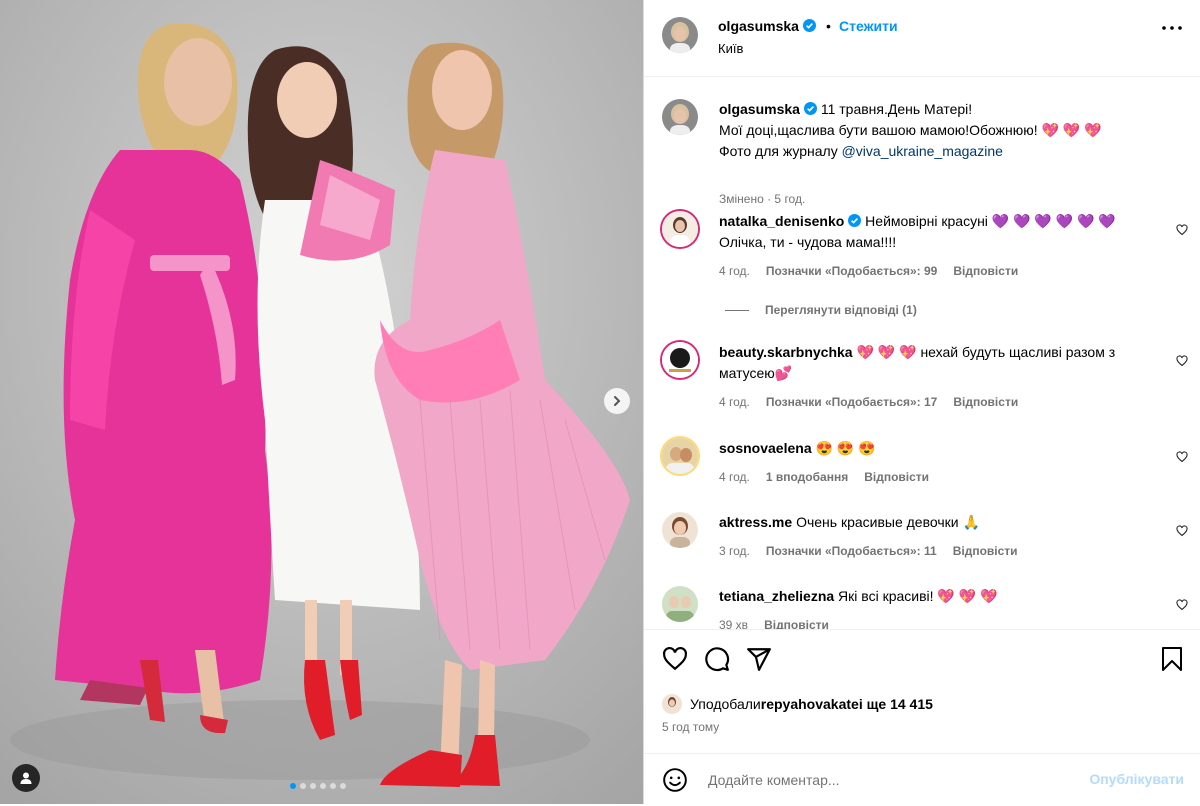  I want to click on liked-by: Уподобали repyahovakate і ще 14 415, so click(797, 704).